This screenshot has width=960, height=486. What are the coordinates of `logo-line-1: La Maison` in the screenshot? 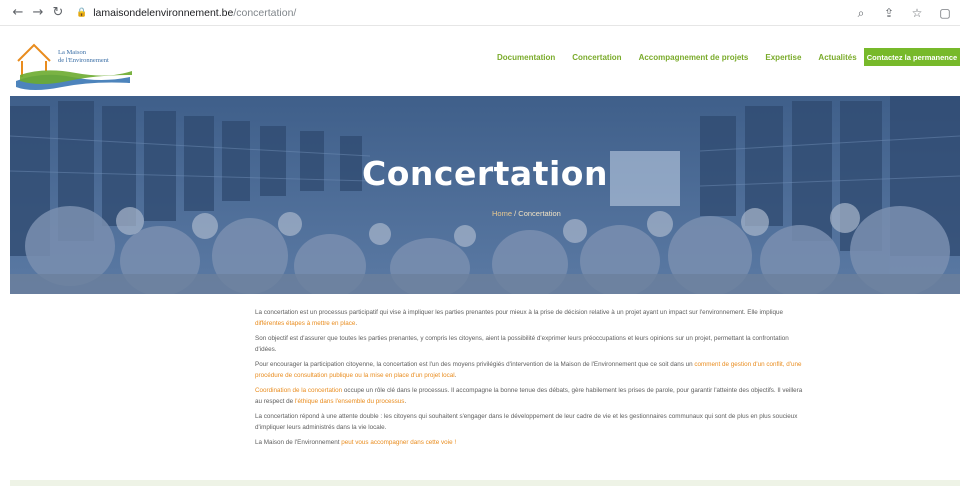 It's located at (72, 52).